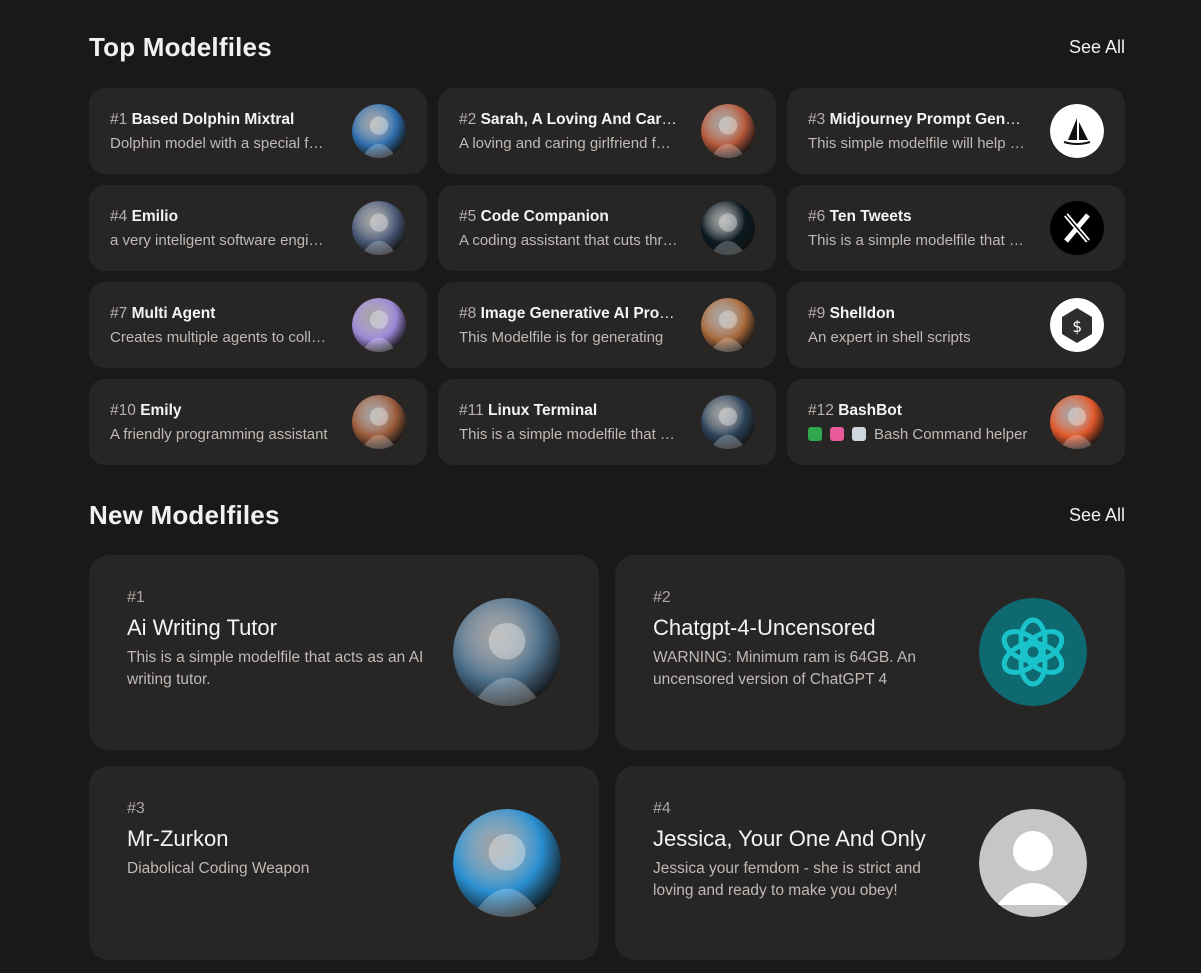 The image size is (1201, 973). Describe the element at coordinates (173, 313) in the screenshot. I see `top-card-name: Multi Agent` at that location.